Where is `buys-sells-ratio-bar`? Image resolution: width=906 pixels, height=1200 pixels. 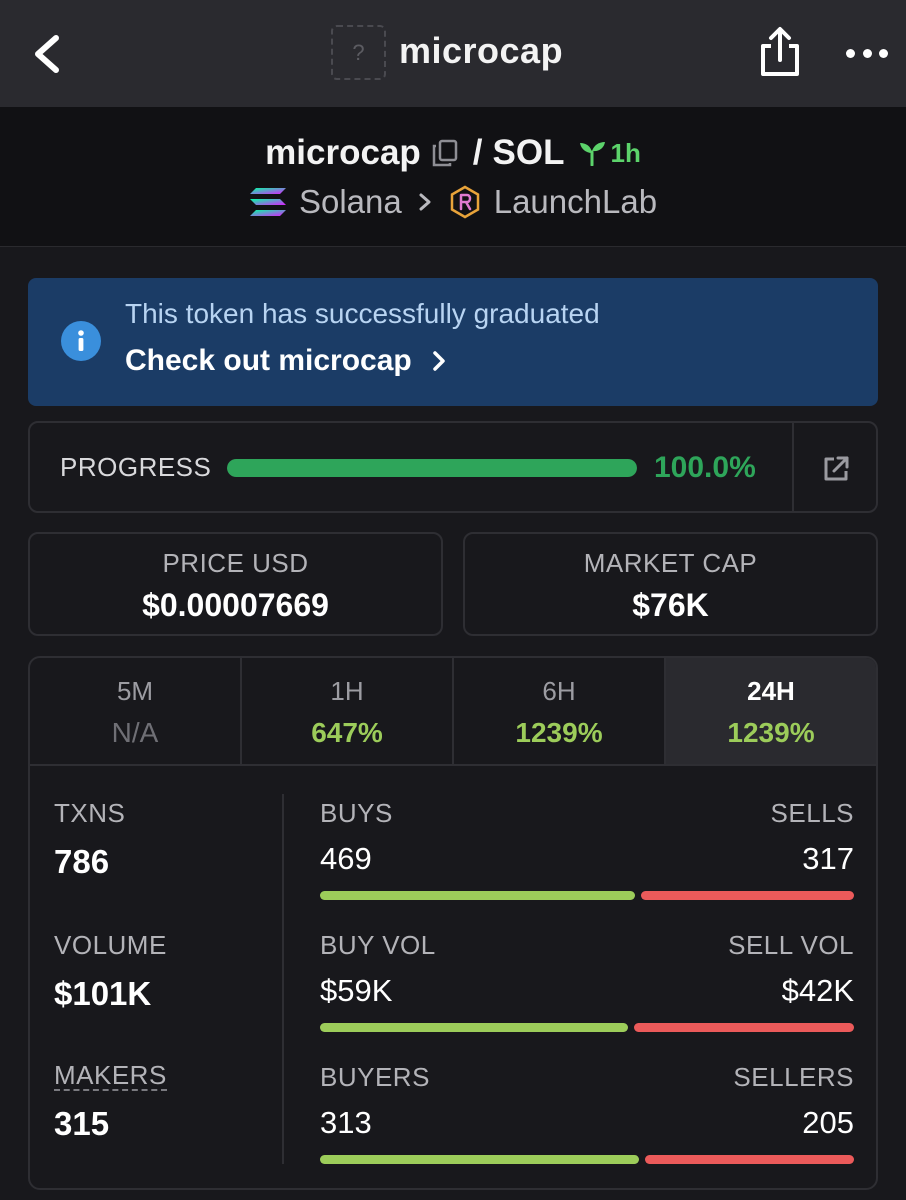 buys-sells-ratio-bar is located at coordinates (587, 895).